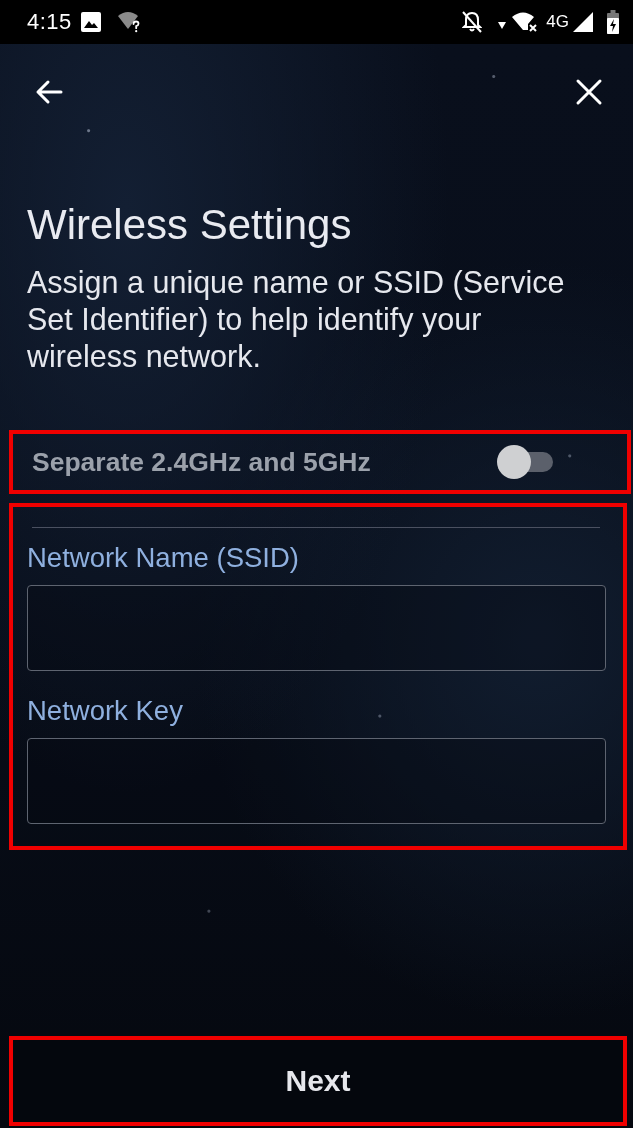 The width and height of the screenshot is (633, 1128). What do you see at coordinates (49, 22) in the screenshot?
I see `status-time: 4:15` at bounding box center [49, 22].